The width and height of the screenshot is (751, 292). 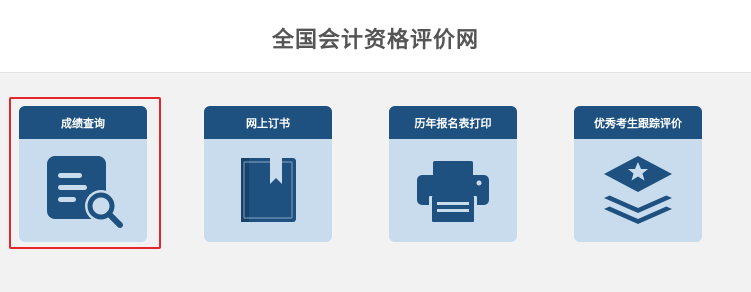 I want to click on score-query-card: 成绩查询, so click(x=83, y=174).